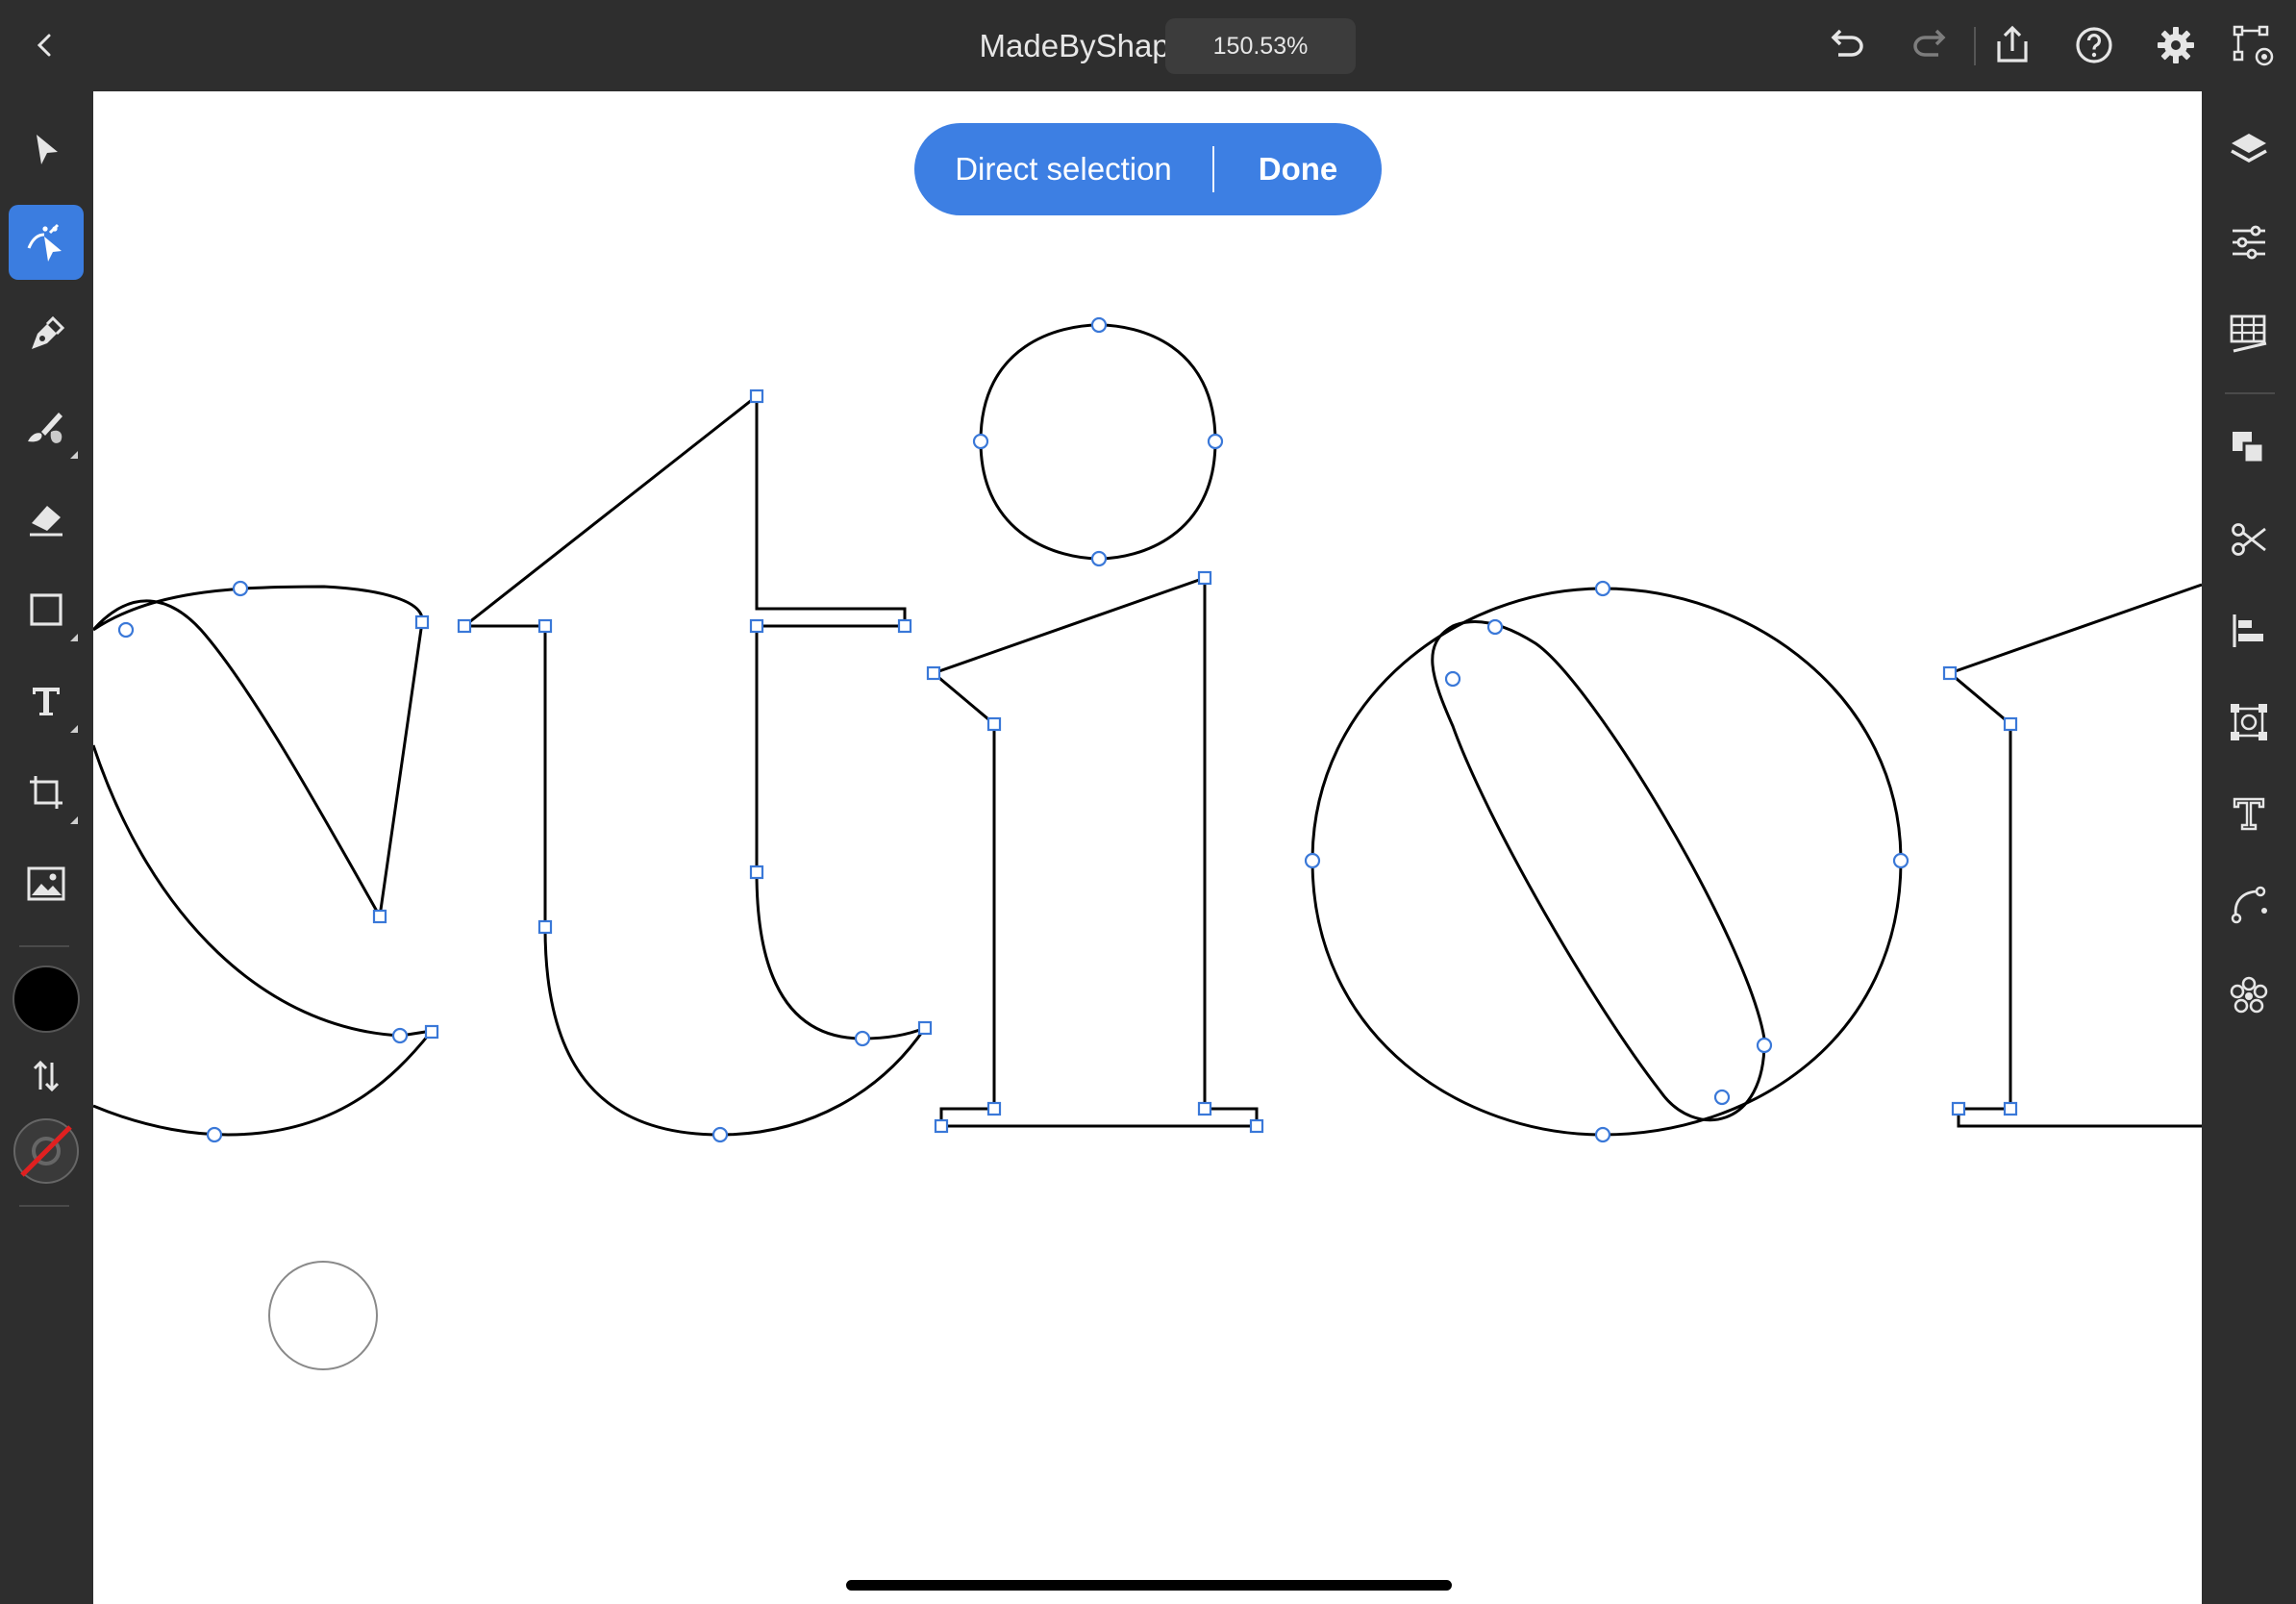  What do you see at coordinates (46, 701) in the screenshot?
I see `type-icon` at bounding box center [46, 701].